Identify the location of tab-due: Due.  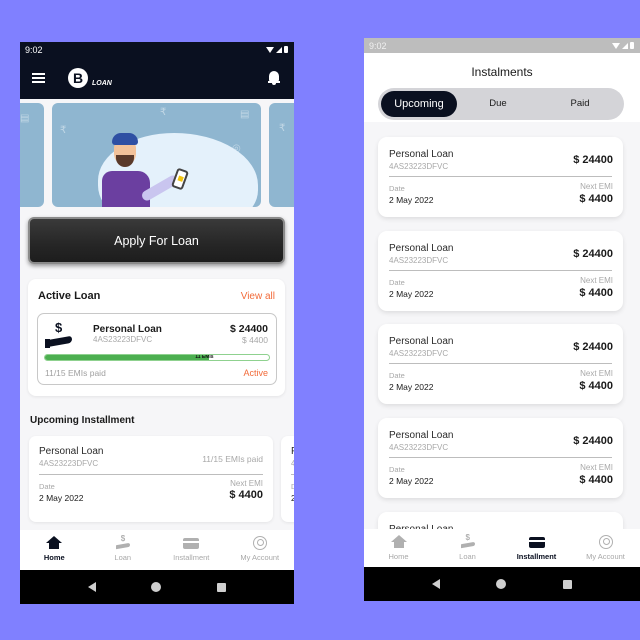
(498, 104).